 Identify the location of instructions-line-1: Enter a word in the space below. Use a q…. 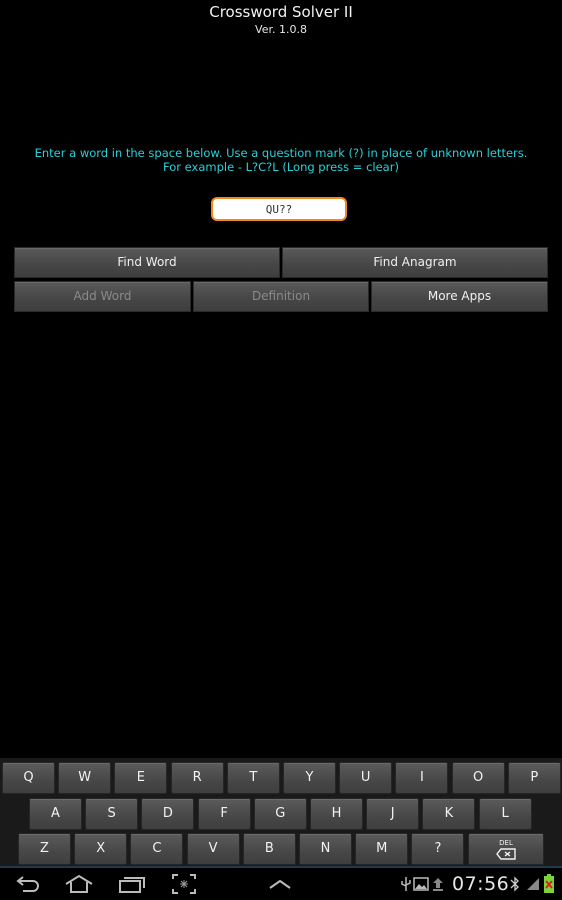
(281, 153).